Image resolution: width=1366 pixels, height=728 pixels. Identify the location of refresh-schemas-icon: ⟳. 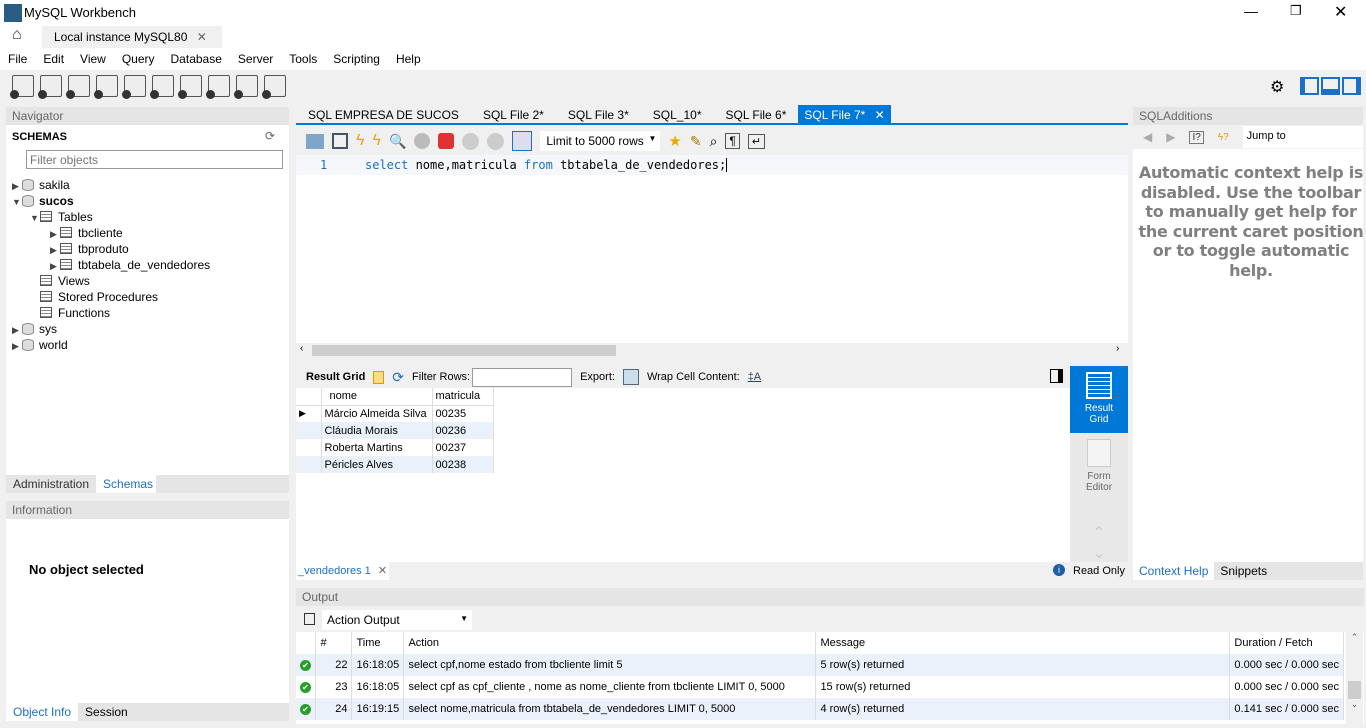
(270, 136).